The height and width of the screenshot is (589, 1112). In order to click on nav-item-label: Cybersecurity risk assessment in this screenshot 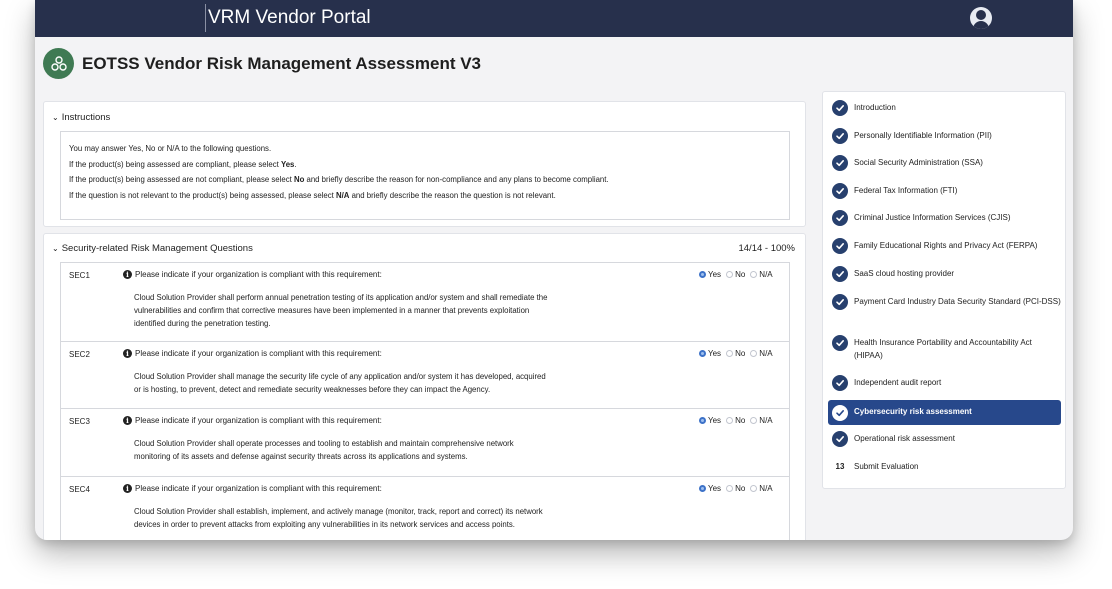, I will do `click(913, 412)`.